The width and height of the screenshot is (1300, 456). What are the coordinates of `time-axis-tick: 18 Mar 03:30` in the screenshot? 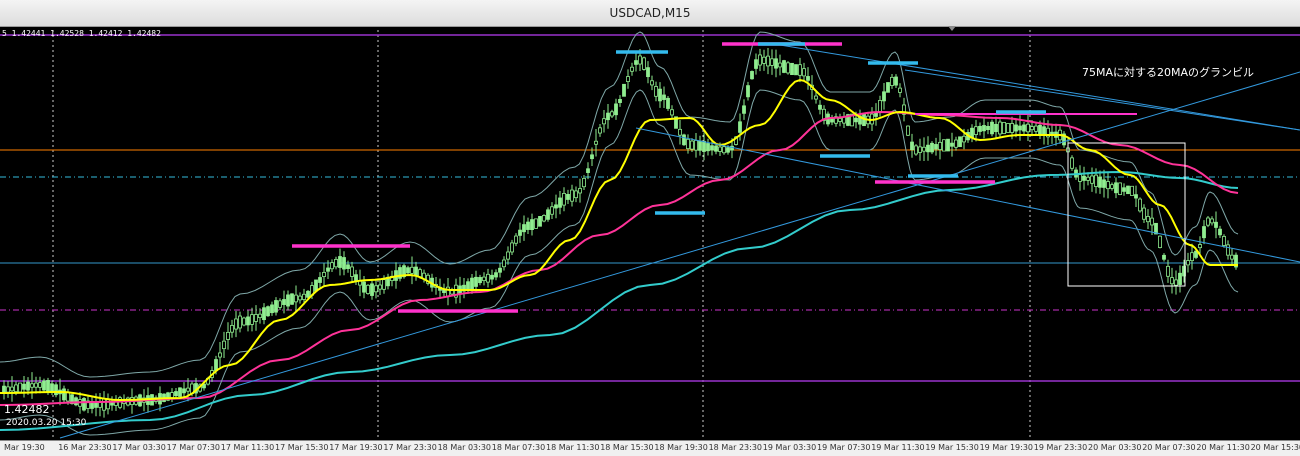 It's located at (464, 447).